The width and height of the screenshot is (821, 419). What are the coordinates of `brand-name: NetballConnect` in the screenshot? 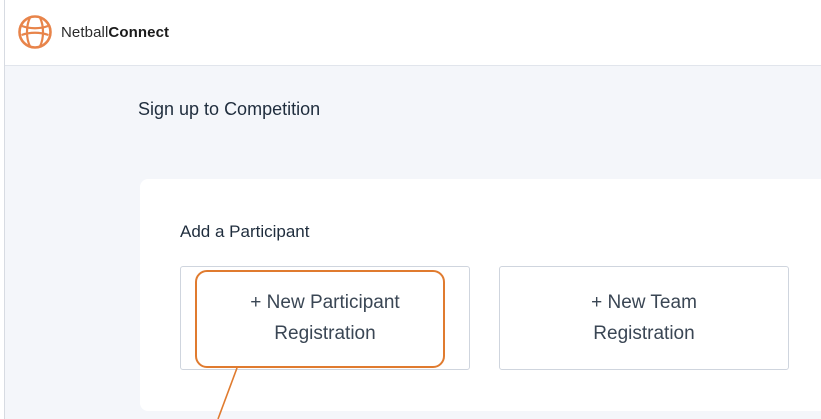 It's located at (115, 32).